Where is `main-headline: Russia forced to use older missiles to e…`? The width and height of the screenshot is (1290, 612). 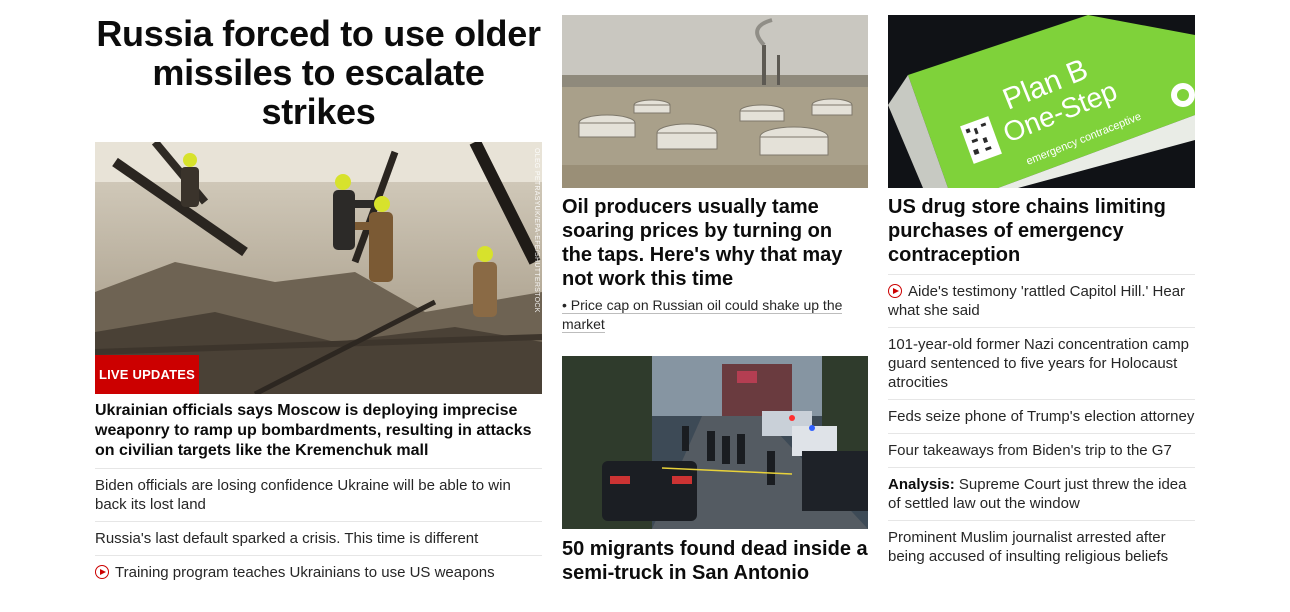 main-headline: Russia forced to use older missiles to e… is located at coordinates (318, 72).